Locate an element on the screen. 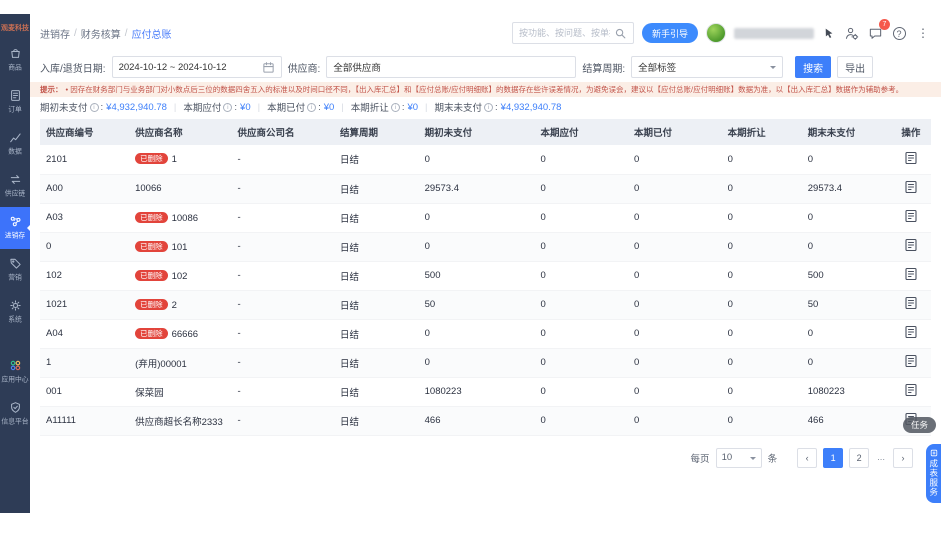  breadcrumb-item: 进销存 is located at coordinates (55, 33).